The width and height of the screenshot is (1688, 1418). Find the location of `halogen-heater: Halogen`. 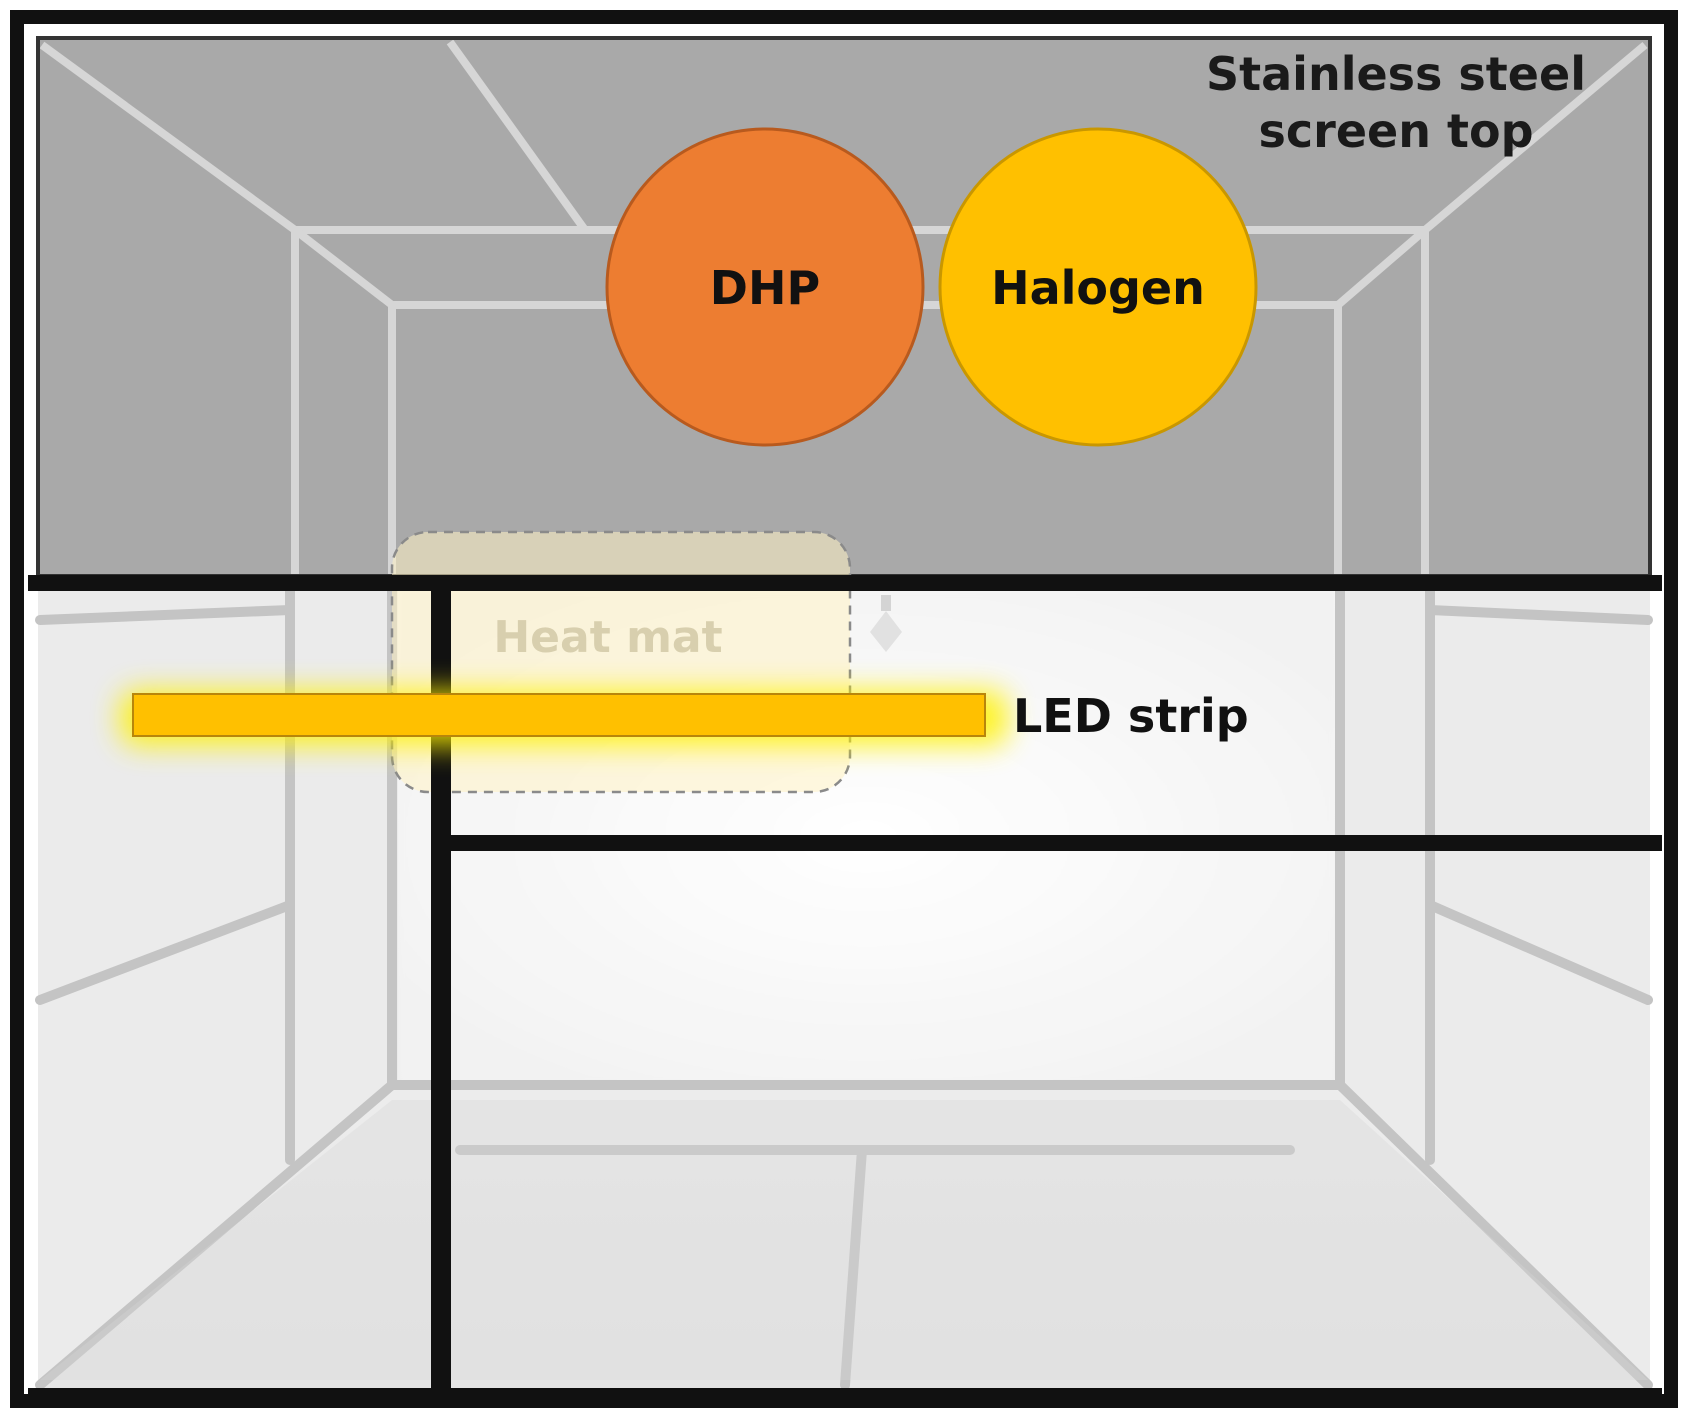

halogen-heater: Halogen is located at coordinates (1098, 287).